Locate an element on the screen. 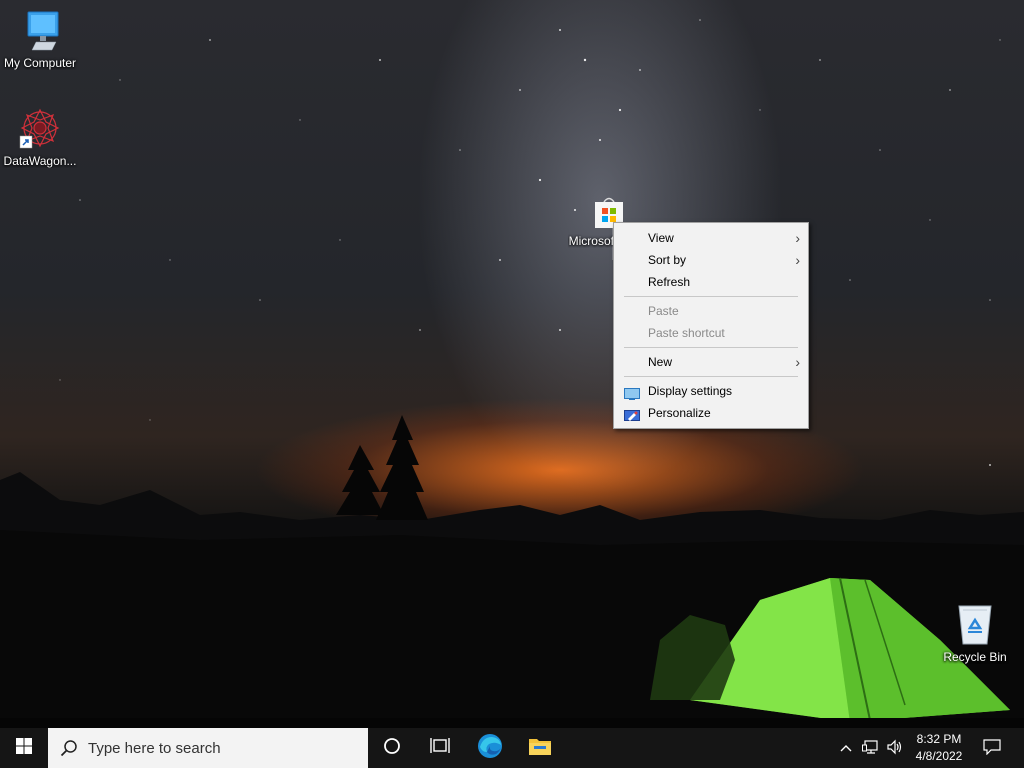 Image resolution: width=1024 pixels, height=768 pixels. taskbar: Type here to search 8:32 PM 4/8/2022 is located at coordinates (512, 748).